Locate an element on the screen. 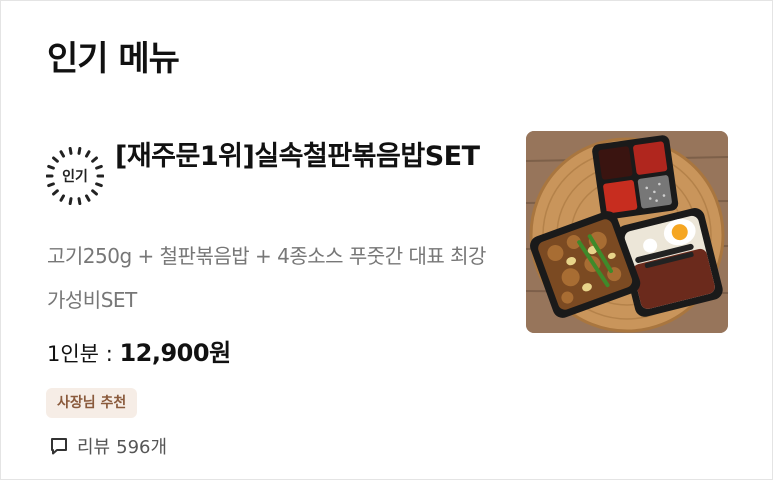 The height and width of the screenshot is (480, 773). review-row: 리뷰 596개 is located at coordinates (108, 446).